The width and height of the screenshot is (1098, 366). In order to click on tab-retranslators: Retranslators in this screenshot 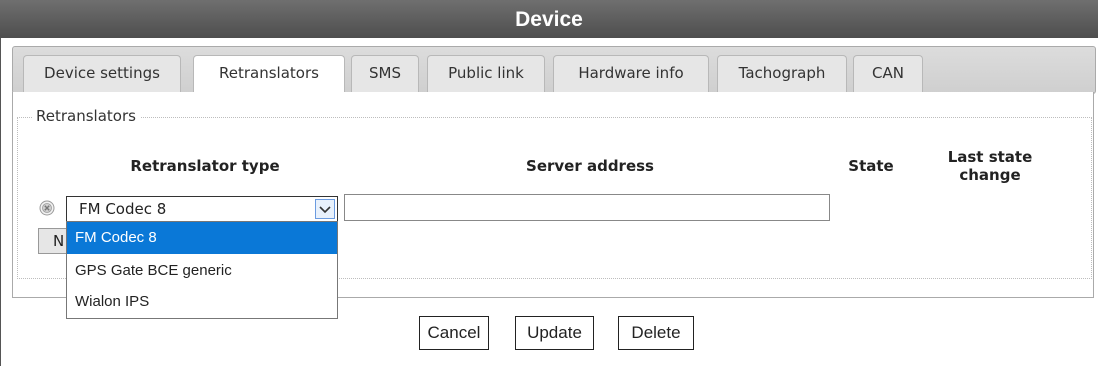, I will do `click(269, 74)`.